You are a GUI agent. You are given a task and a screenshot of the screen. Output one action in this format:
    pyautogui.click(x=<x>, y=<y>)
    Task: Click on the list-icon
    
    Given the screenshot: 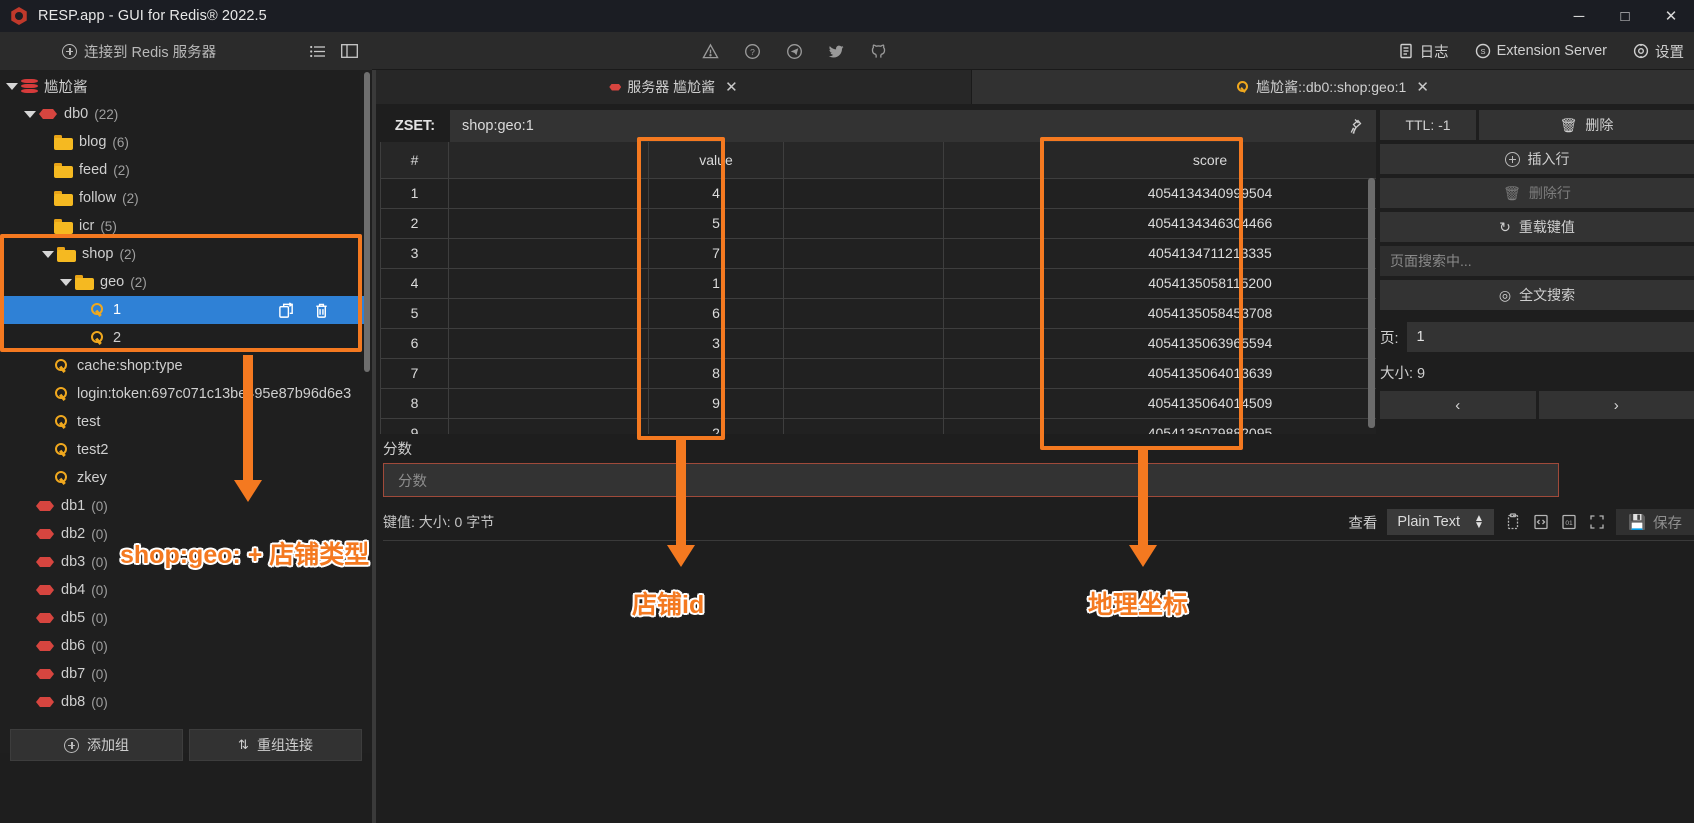 What is the action you would take?
    pyautogui.click(x=318, y=51)
    